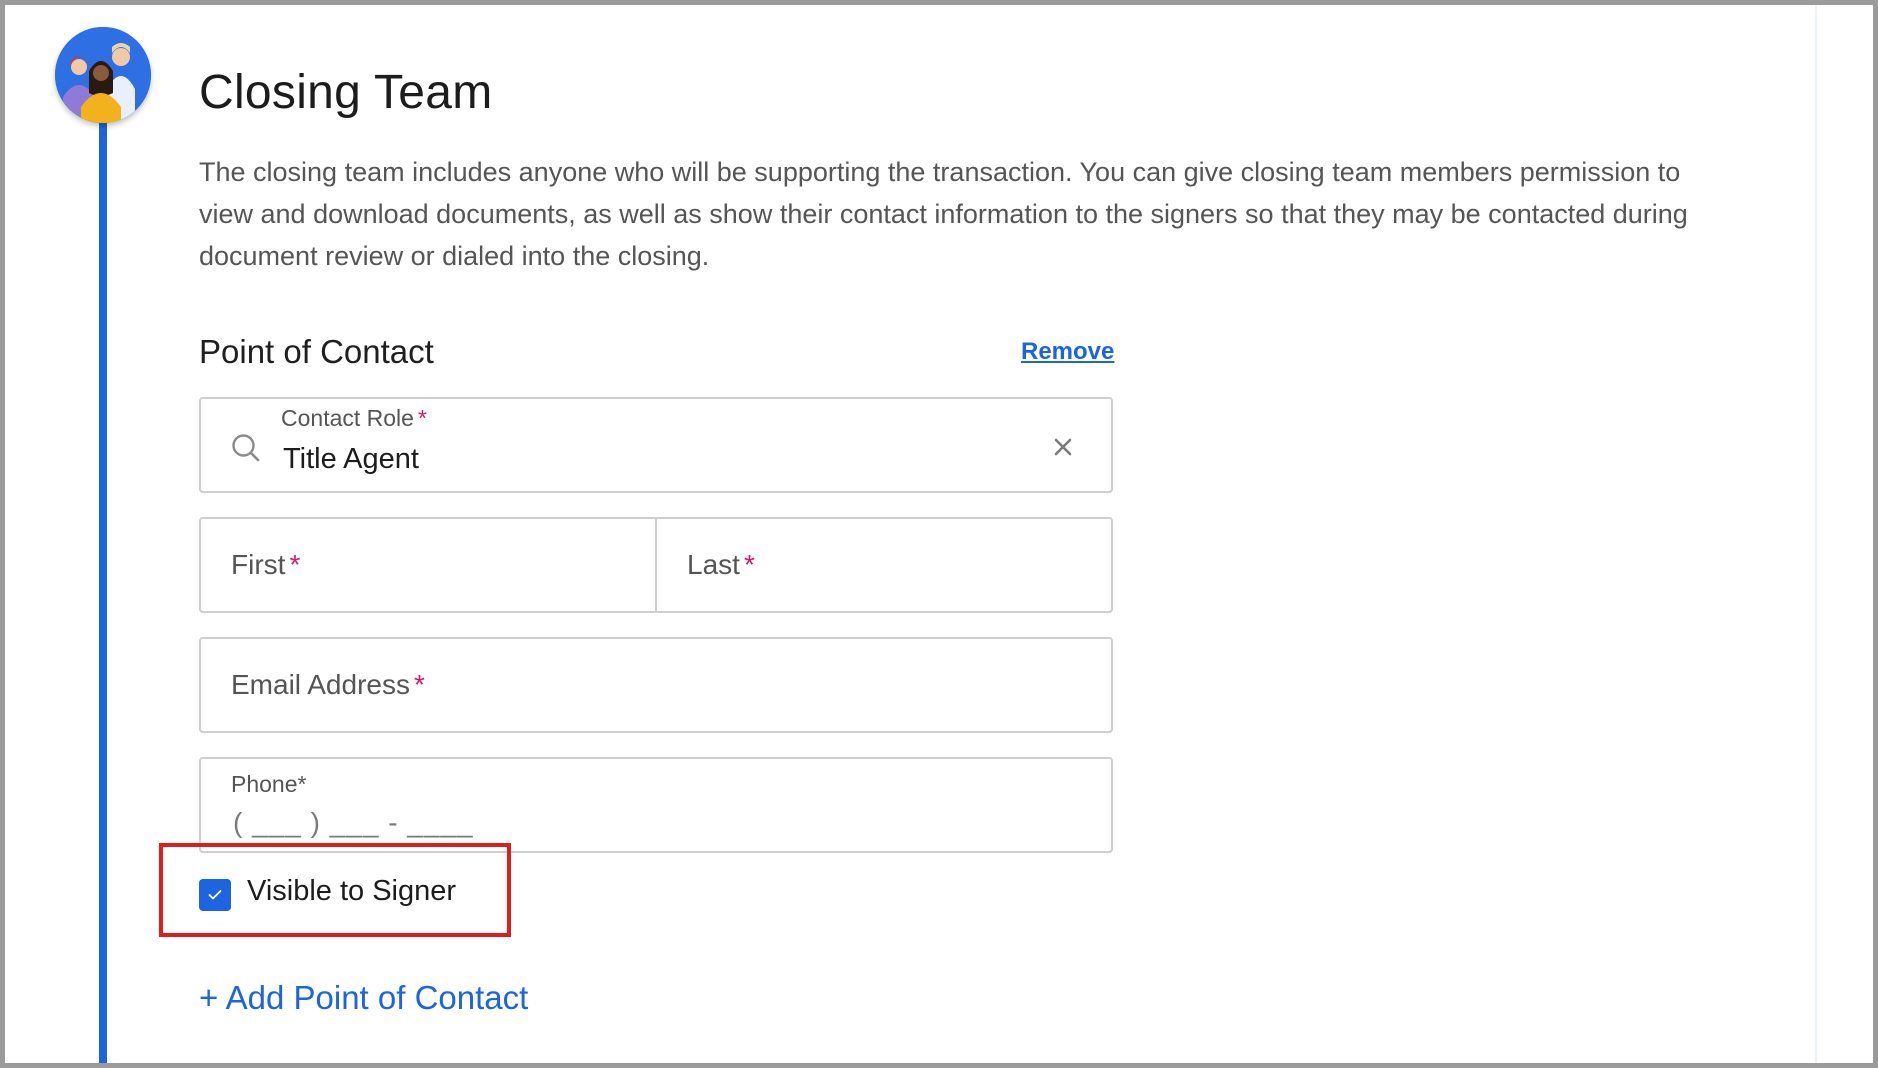  What do you see at coordinates (429, 565) in the screenshot?
I see `first-name-field: First *` at bounding box center [429, 565].